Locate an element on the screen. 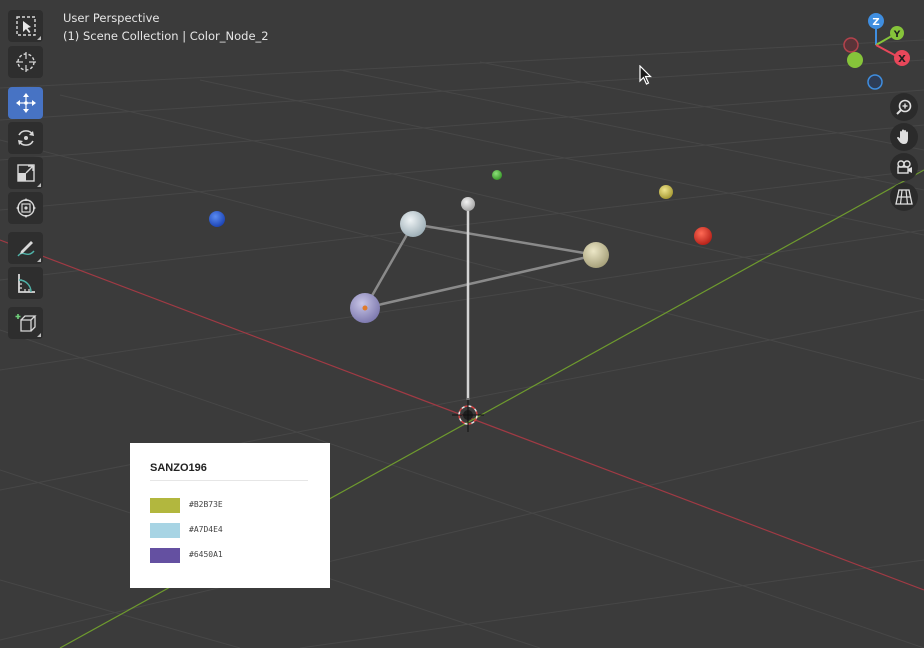 This screenshot has width=924, height=648. scale-icon is located at coordinates (25, 173).